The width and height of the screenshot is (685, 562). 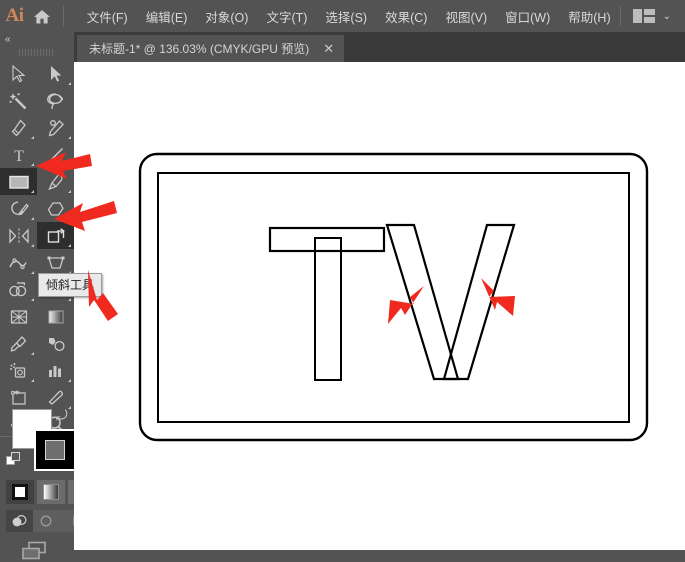 What do you see at coordinates (466, 16) in the screenshot?
I see `menu-view: 视图(V)` at bounding box center [466, 16].